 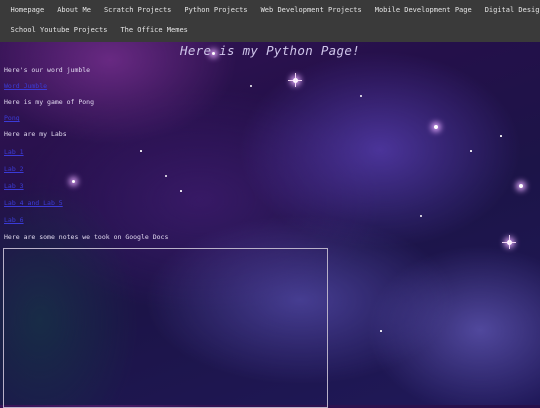 What do you see at coordinates (35, 134) in the screenshot?
I see `labs-intro: Here are my Labs` at bounding box center [35, 134].